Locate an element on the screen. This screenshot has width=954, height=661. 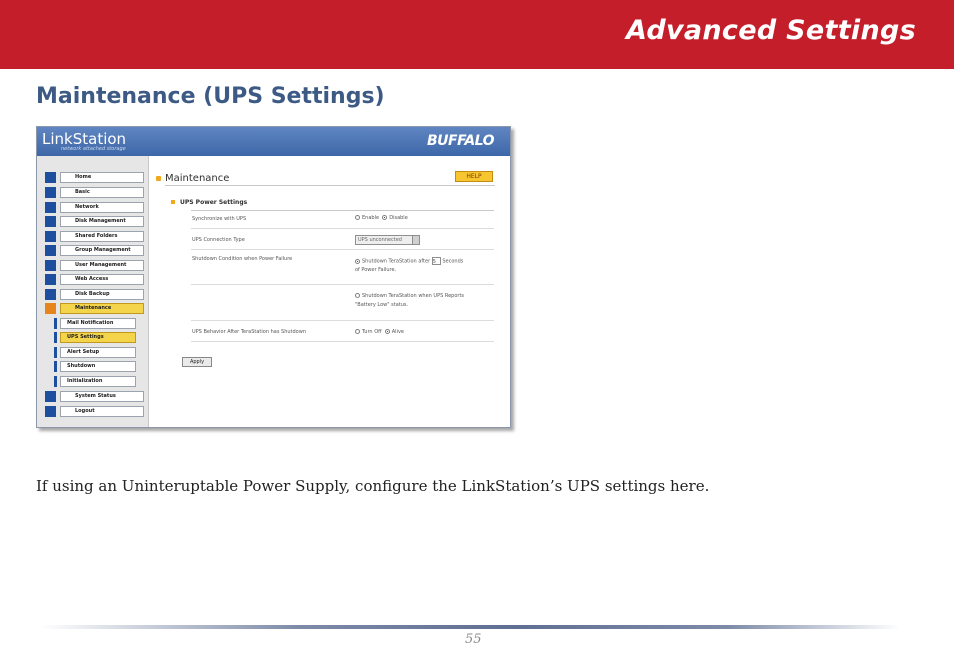
sidebar-item-label: Network is located at coordinates (102, 207).